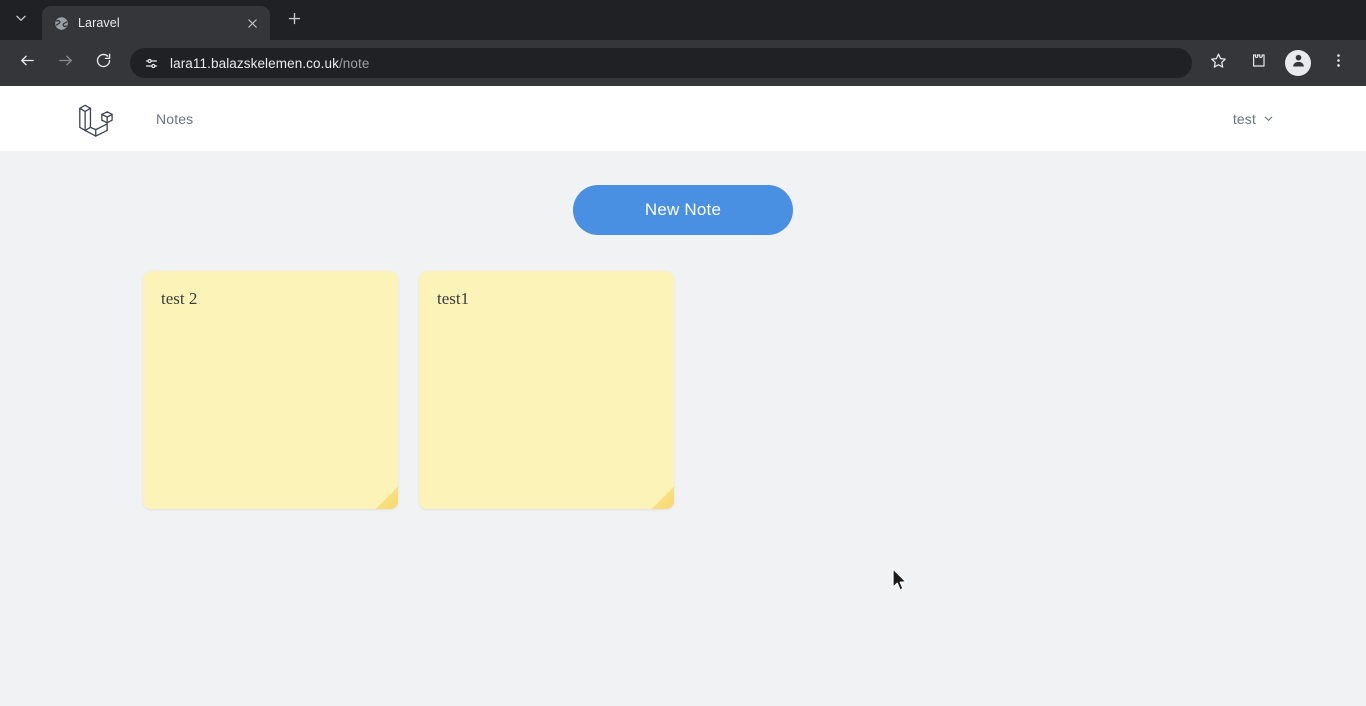 The height and width of the screenshot is (706, 1366). Describe the element at coordinates (453, 298) in the screenshot. I see `note-title: test1` at that location.